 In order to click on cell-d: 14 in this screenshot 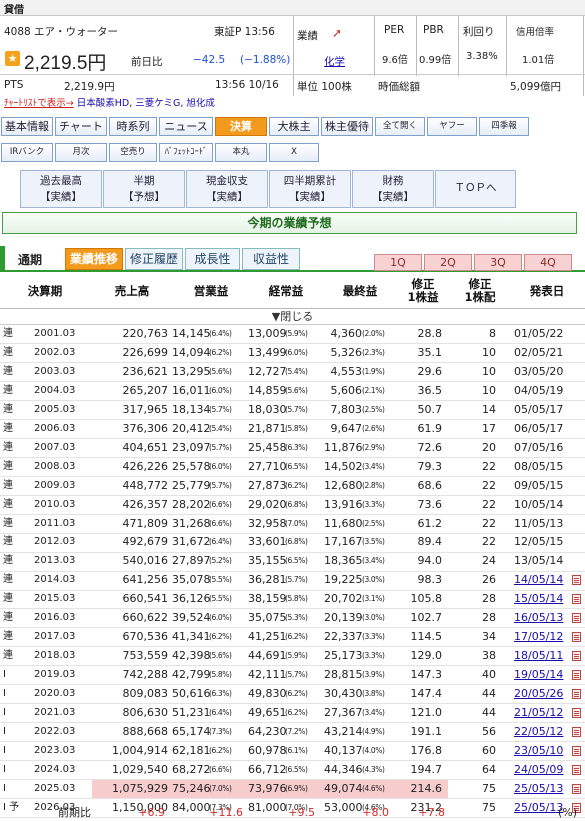, I will do `click(489, 409)`.